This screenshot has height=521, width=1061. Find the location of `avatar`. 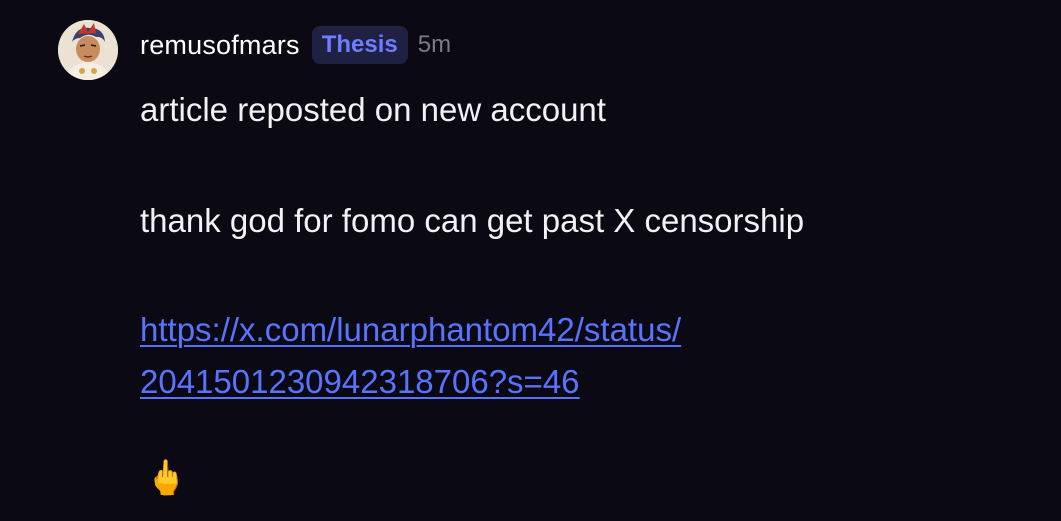

avatar is located at coordinates (88, 50).